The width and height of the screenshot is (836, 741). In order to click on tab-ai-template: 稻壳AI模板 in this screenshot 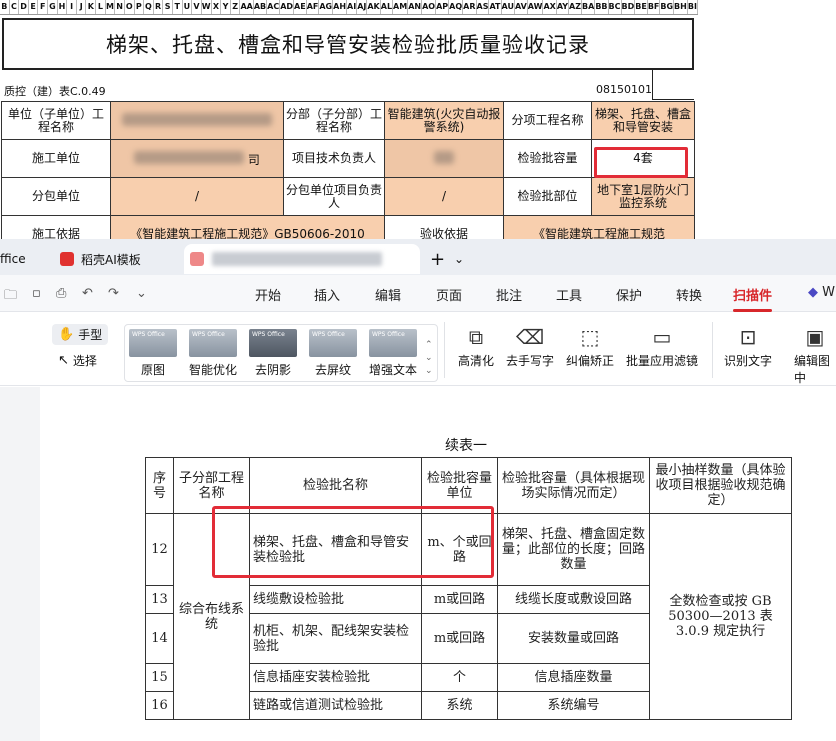, I will do `click(113, 259)`.